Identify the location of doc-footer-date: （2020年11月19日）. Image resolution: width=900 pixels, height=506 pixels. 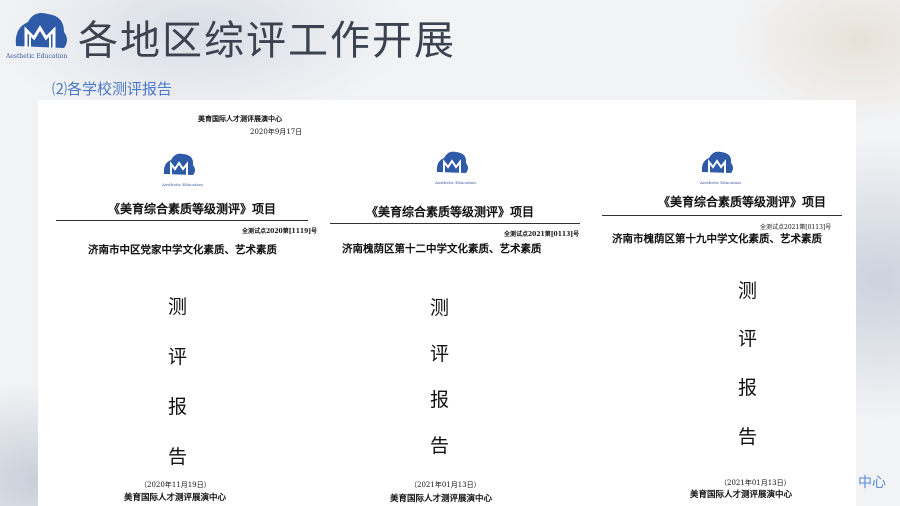
(175, 485).